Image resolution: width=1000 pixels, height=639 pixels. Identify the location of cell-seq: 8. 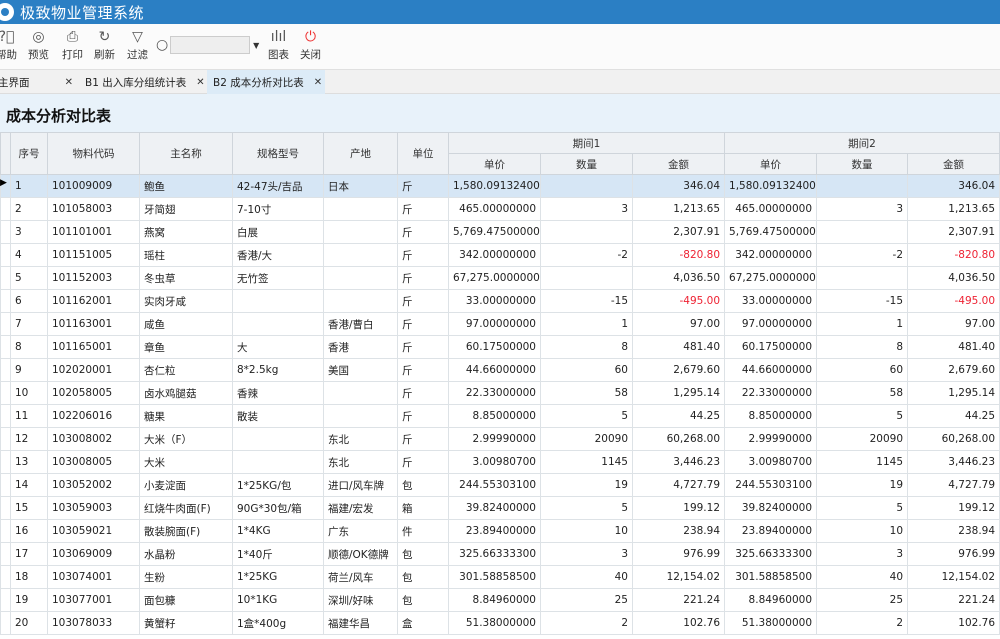
(29, 347).